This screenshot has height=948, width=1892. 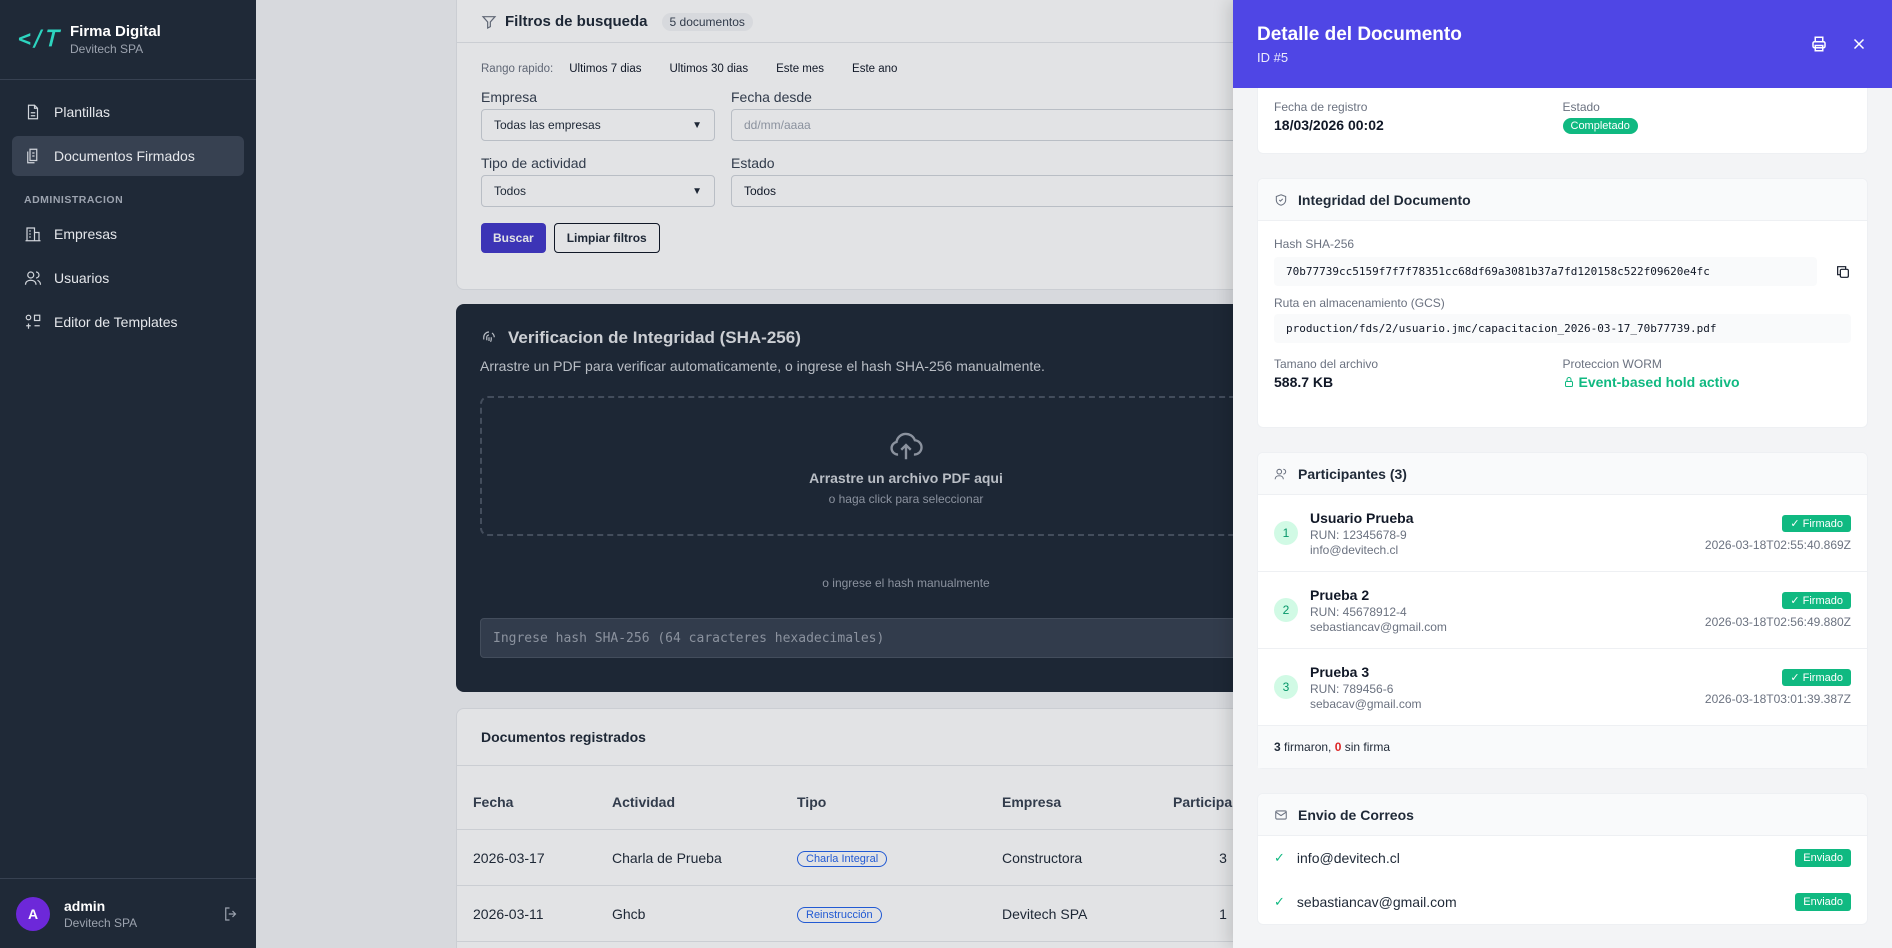 What do you see at coordinates (1562, 747) in the screenshot?
I see `signature-summary: 3 firmaron, 0 sin firma` at bounding box center [1562, 747].